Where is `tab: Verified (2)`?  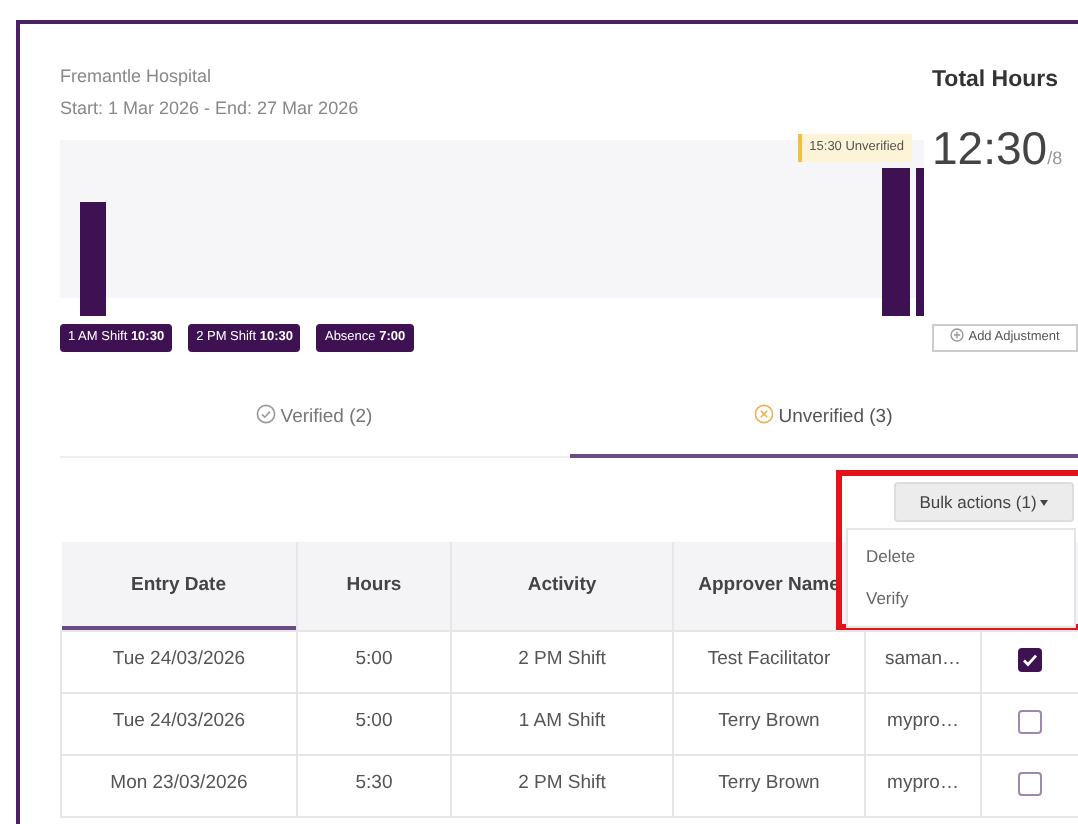 tab: Verified (2) is located at coordinates (314, 420).